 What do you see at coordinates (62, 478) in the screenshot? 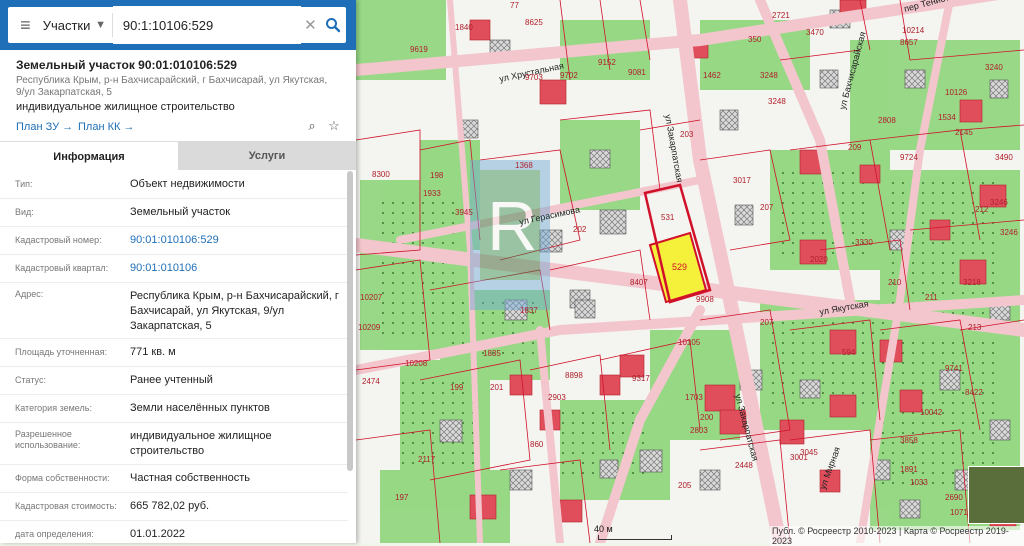
I see `info-row-label: Форма собственности:` at bounding box center [62, 478].